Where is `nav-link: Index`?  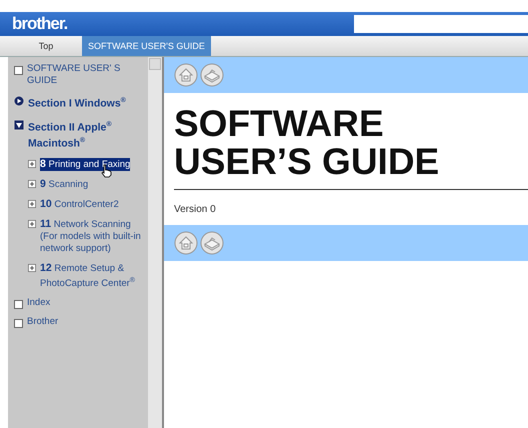
nav-link: Index is located at coordinates (38, 302).